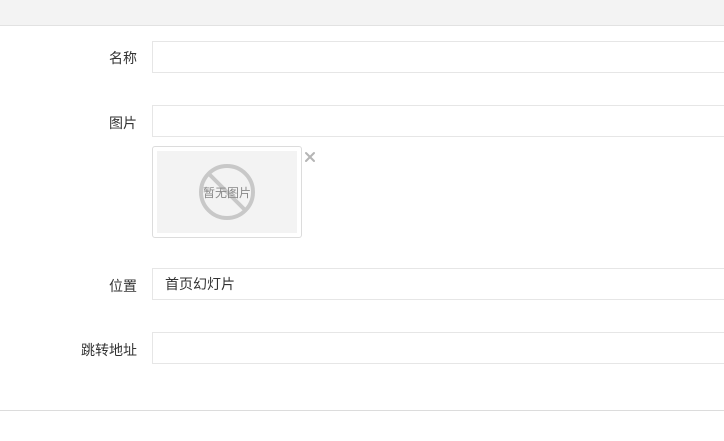 The width and height of the screenshot is (724, 441). What do you see at coordinates (123, 287) in the screenshot?
I see `position-label: 位置` at bounding box center [123, 287].